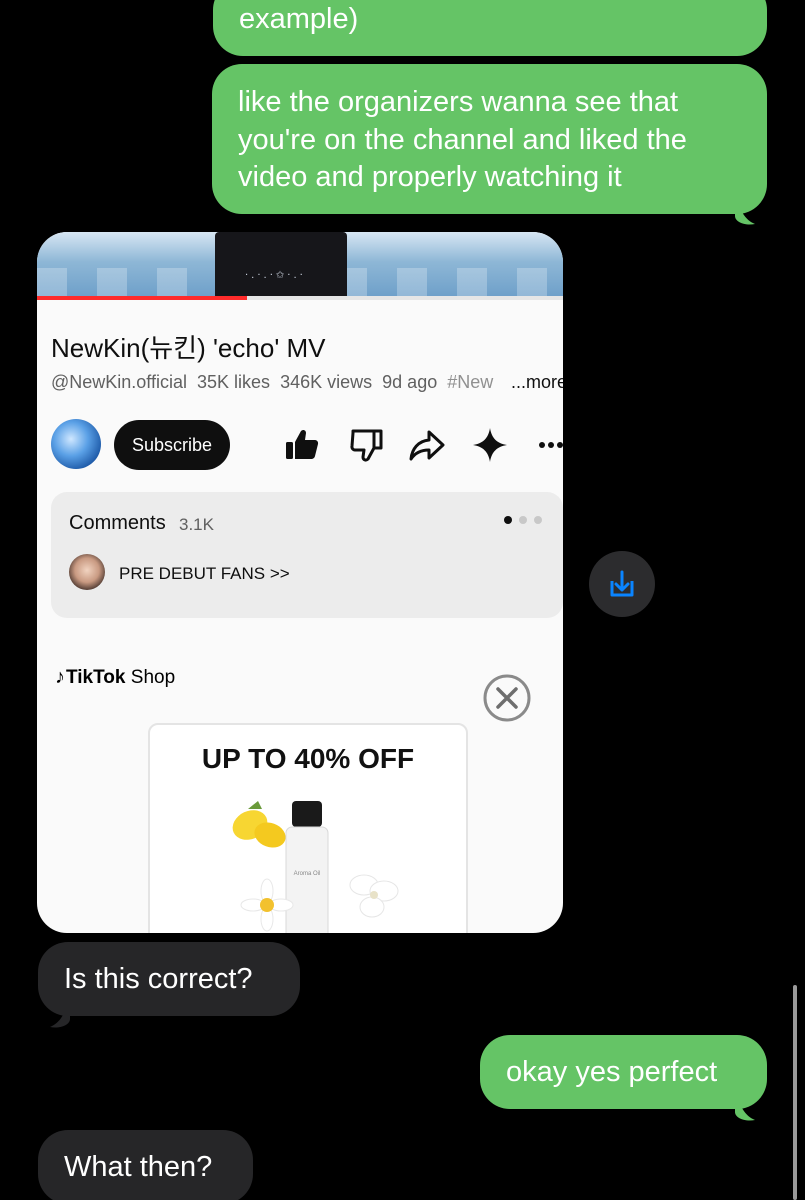  Describe the element at coordinates (196, 524) in the screenshot. I see `comments-count: 3.1K` at that location.